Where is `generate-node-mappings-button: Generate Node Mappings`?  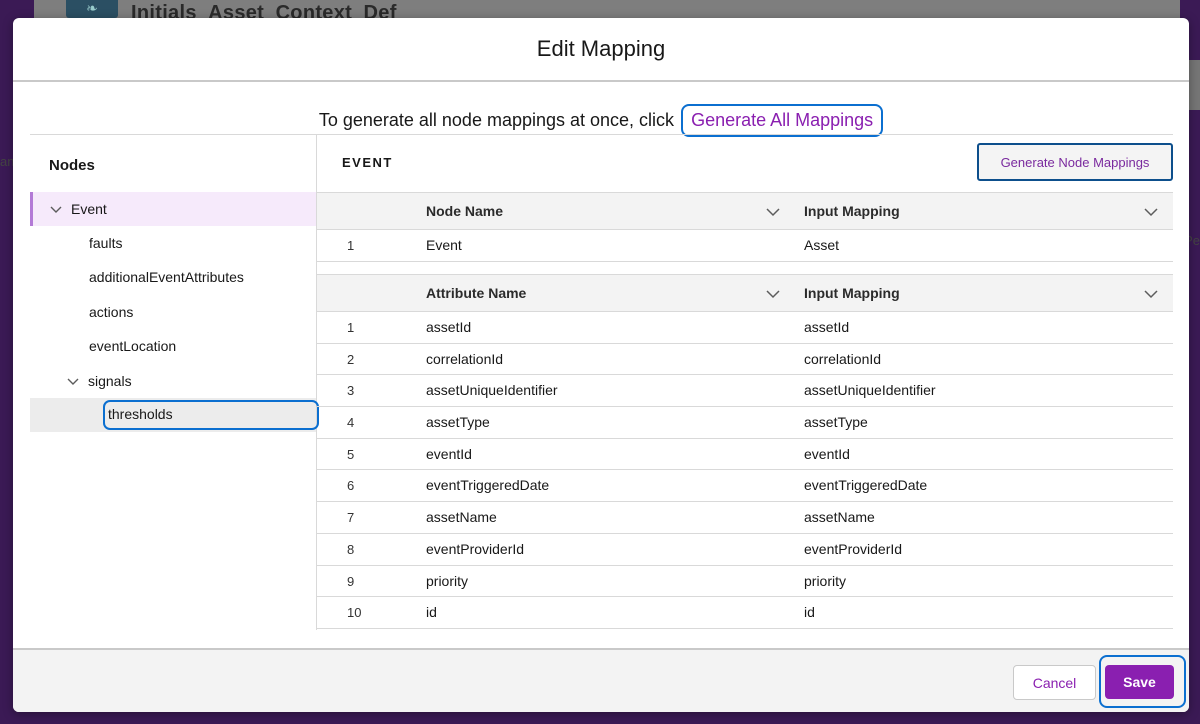 generate-node-mappings-button: Generate Node Mappings is located at coordinates (1075, 162).